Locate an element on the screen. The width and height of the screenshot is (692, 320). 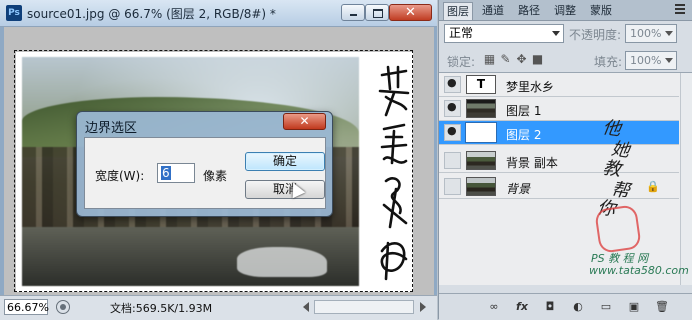
layers-scrollbar is located at coordinates (686, 179).